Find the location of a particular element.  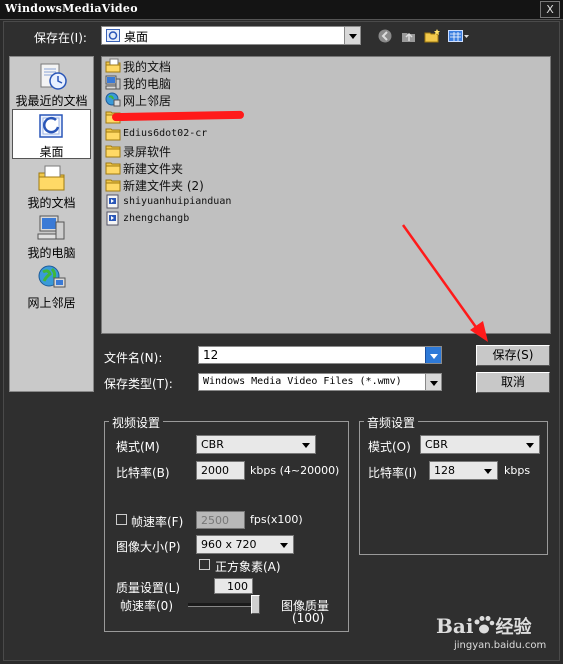

sidebar-item-label: 网上邻居 is located at coordinates (51, 303).